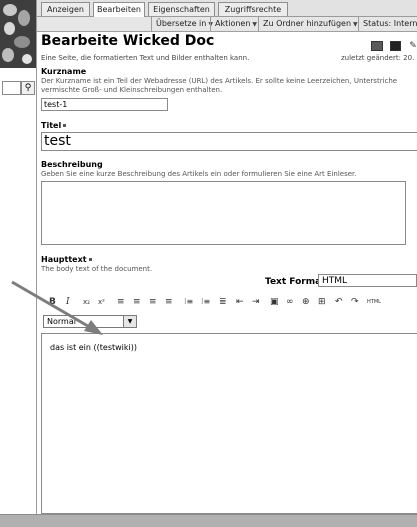 The image size is (417, 527). I want to click on sidebar-divider, so click(36, 257).